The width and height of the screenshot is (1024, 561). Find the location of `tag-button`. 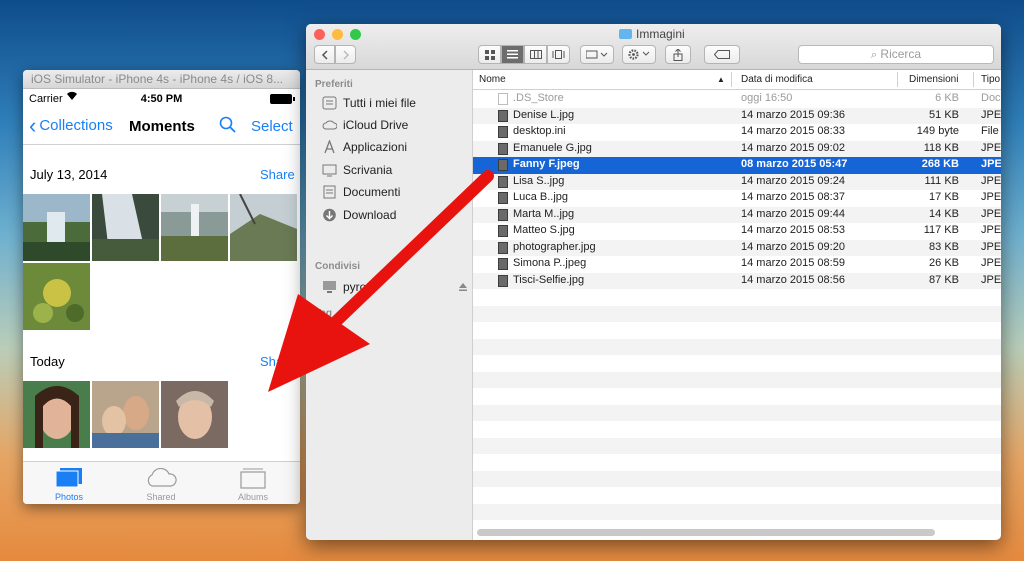

tag-button is located at coordinates (722, 54).